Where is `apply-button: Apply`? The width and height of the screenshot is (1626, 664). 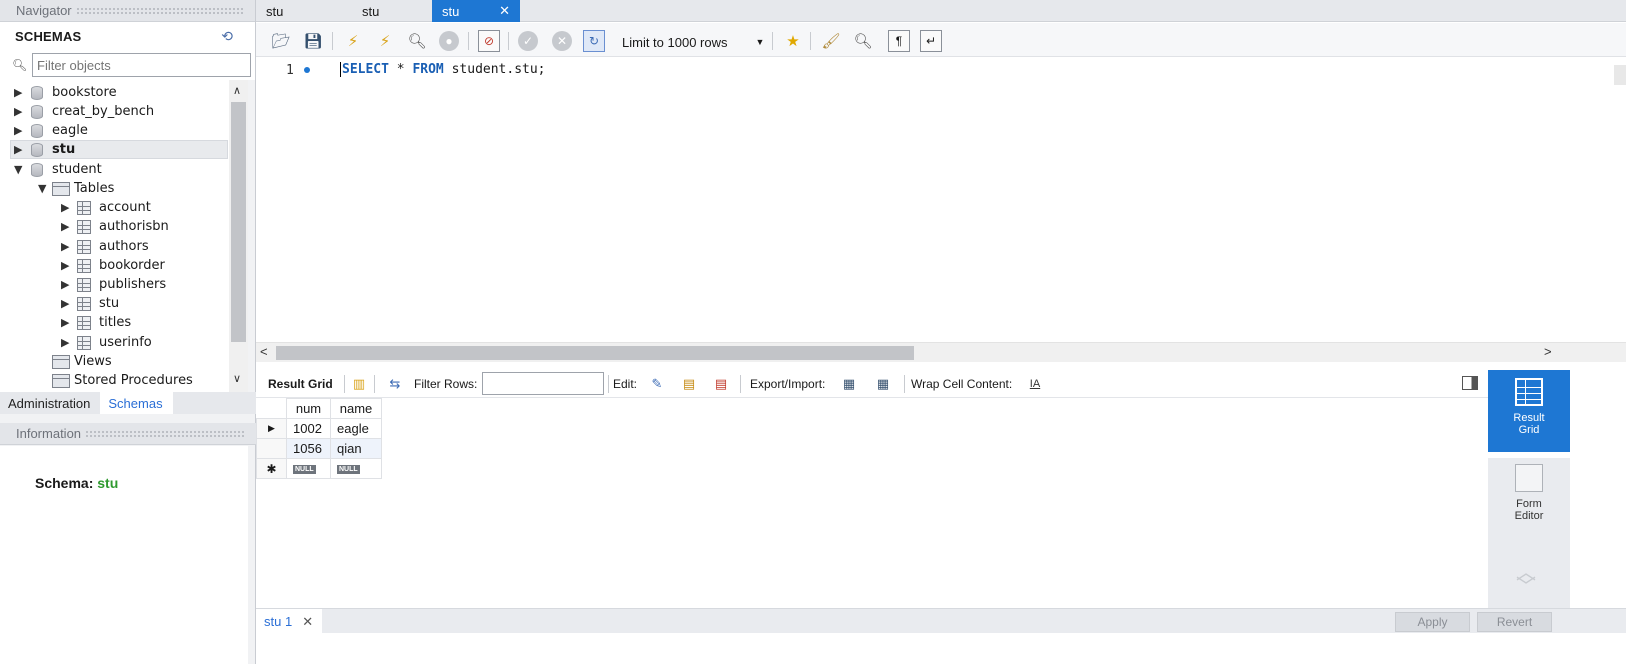
apply-button: Apply is located at coordinates (1432, 622).